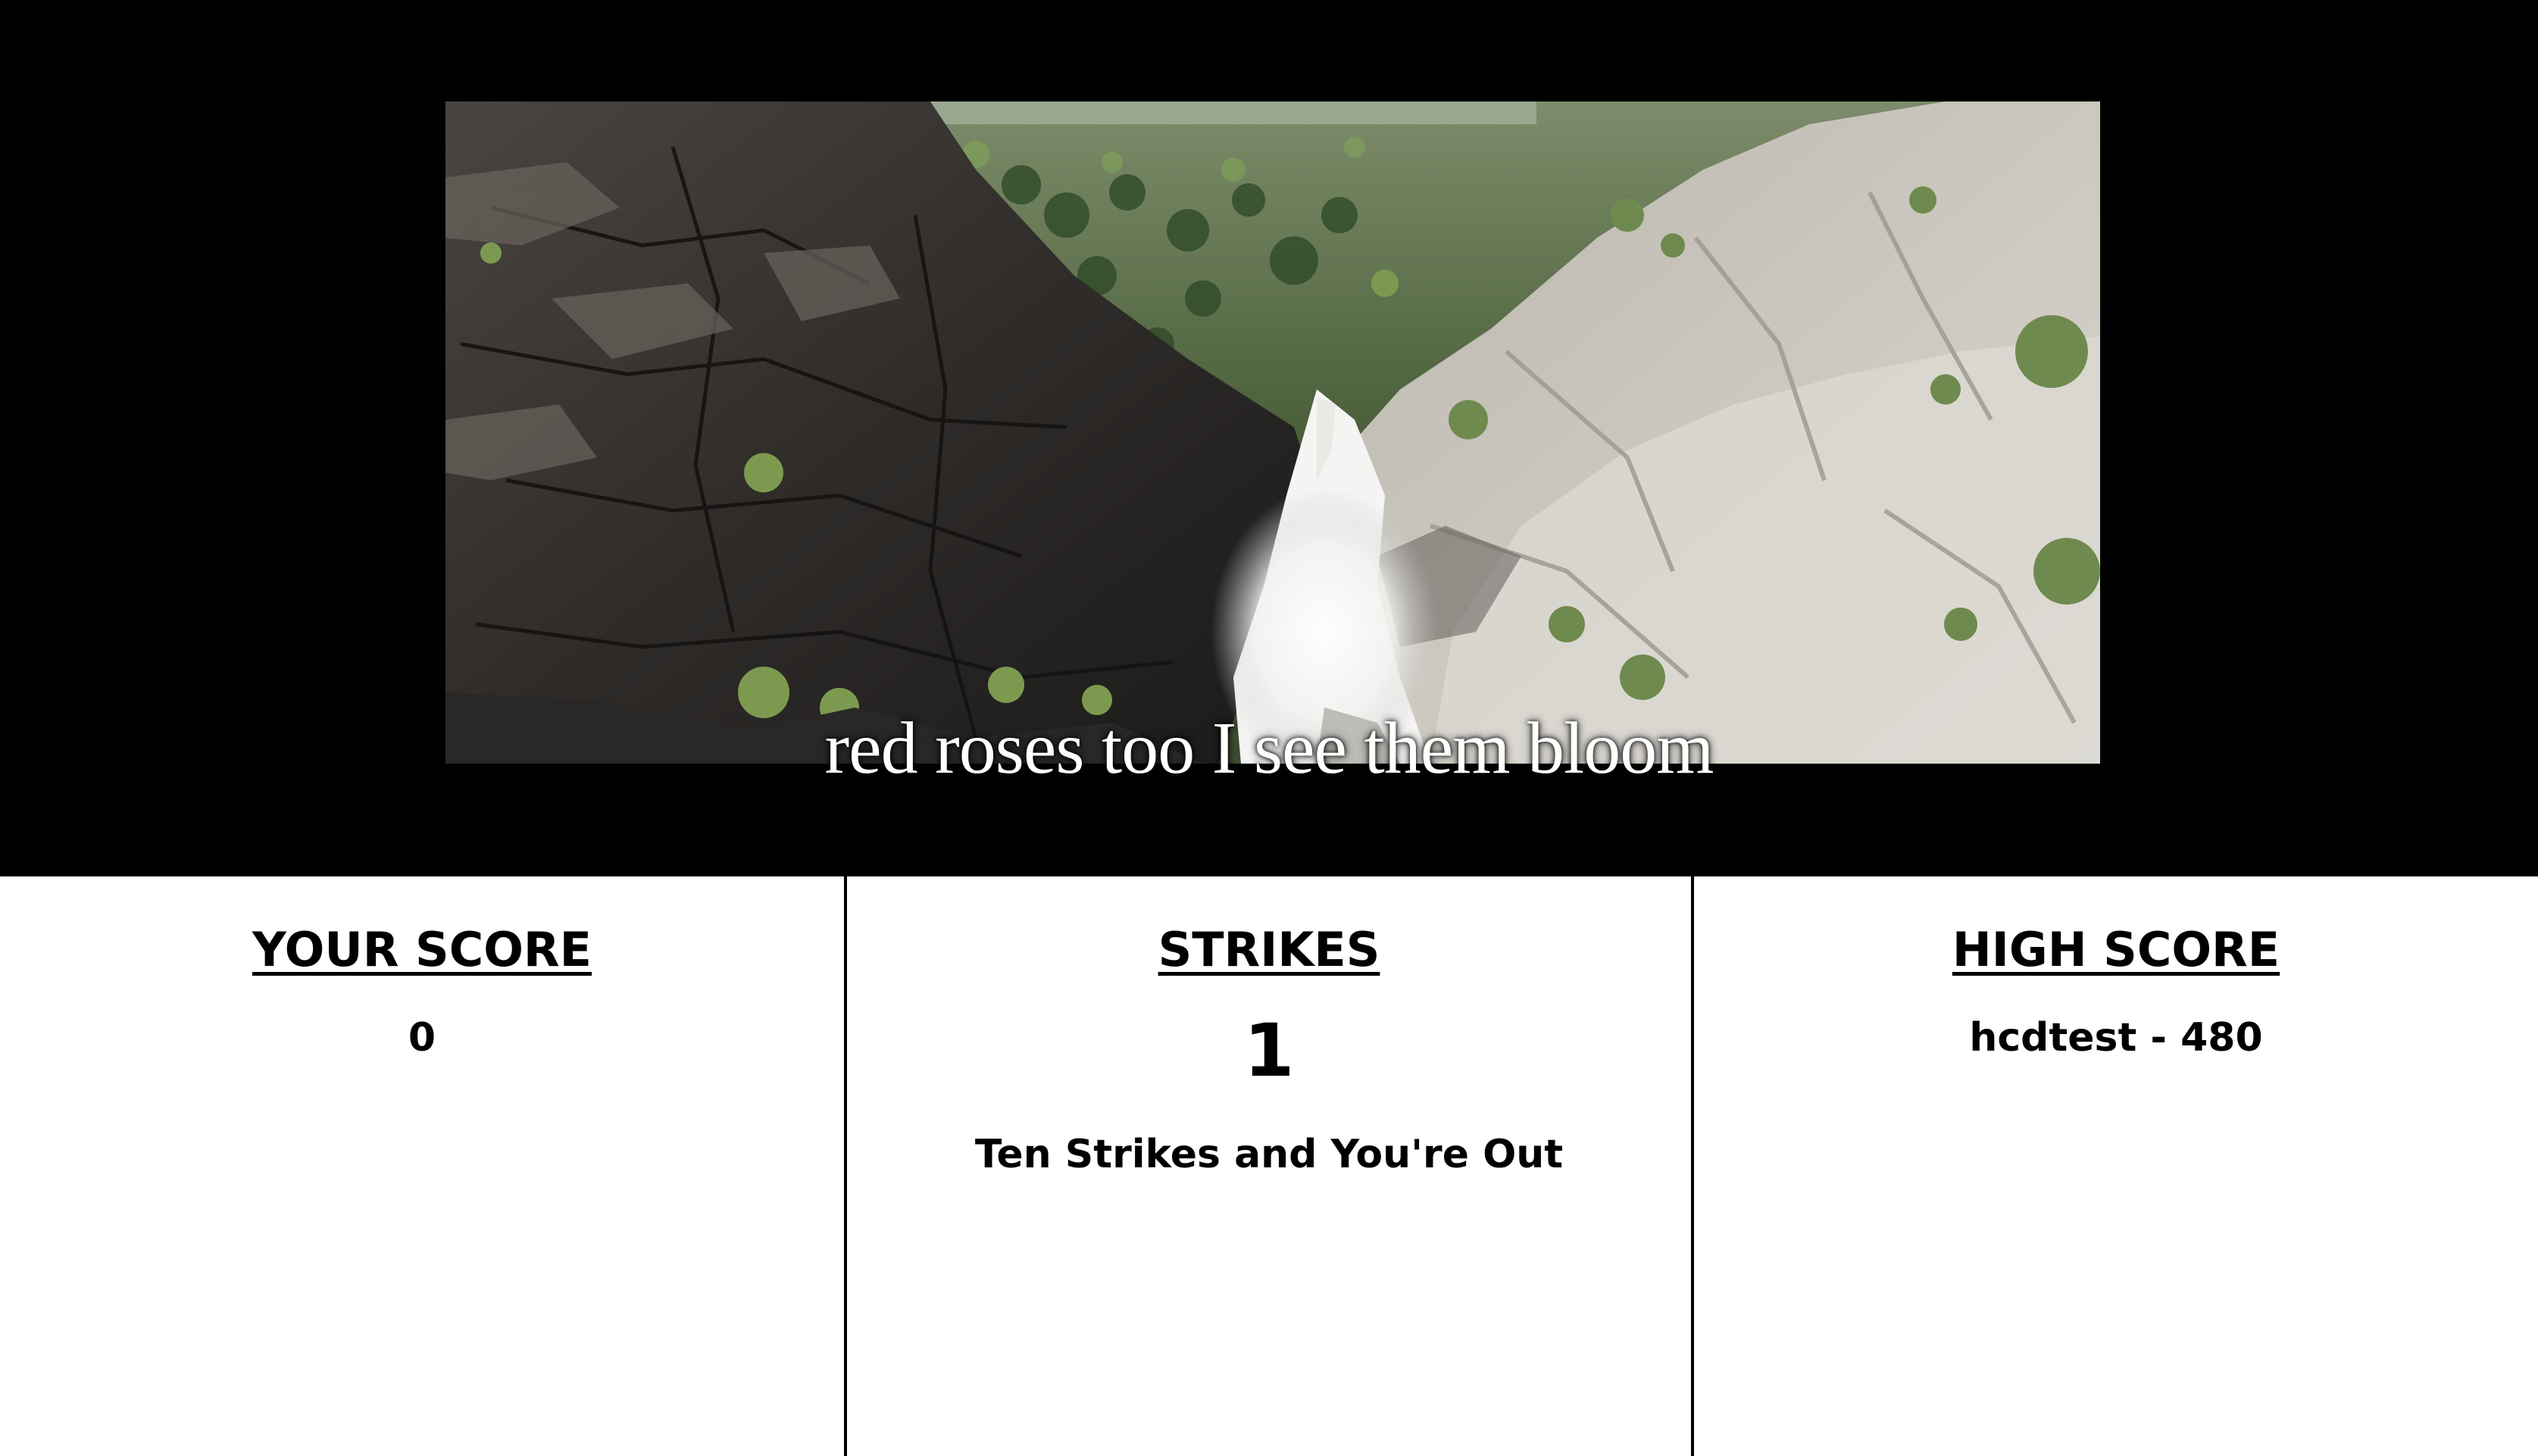 The image size is (2538, 1456). What do you see at coordinates (1269, 748) in the screenshot?
I see `lyrics-caption: red roses too I see them bloom` at bounding box center [1269, 748].